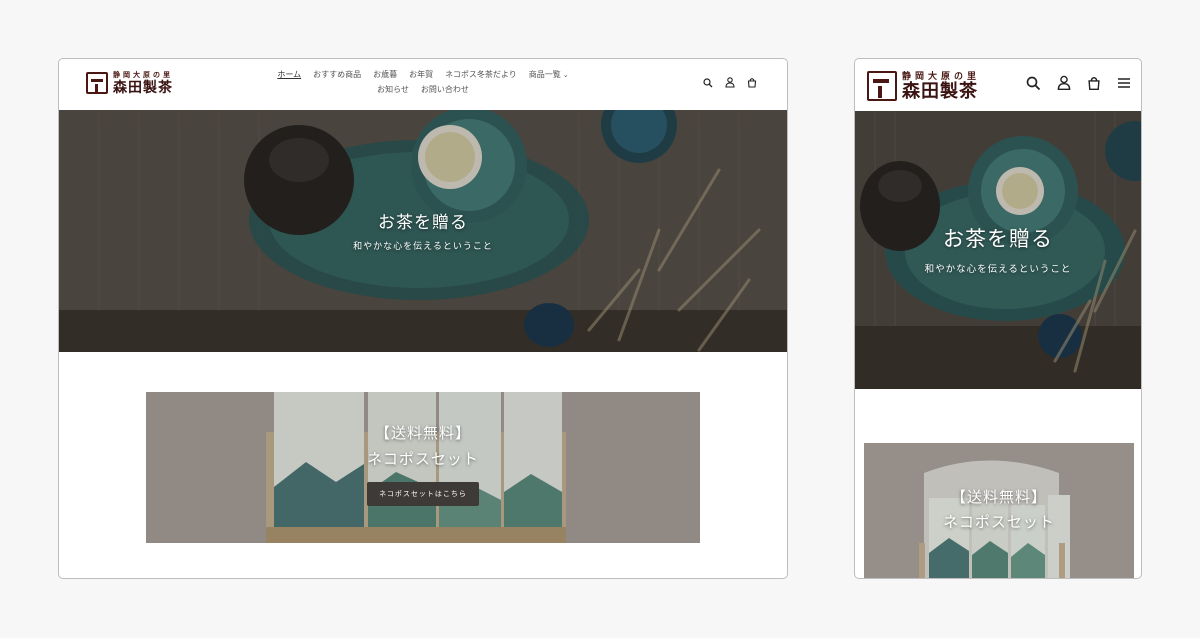 The width and height of the screenshot is (1200, 638). Describe the element at coordinates (423, 223) in the screenshot. I see `hero-title: お茶を贈る` at that location.